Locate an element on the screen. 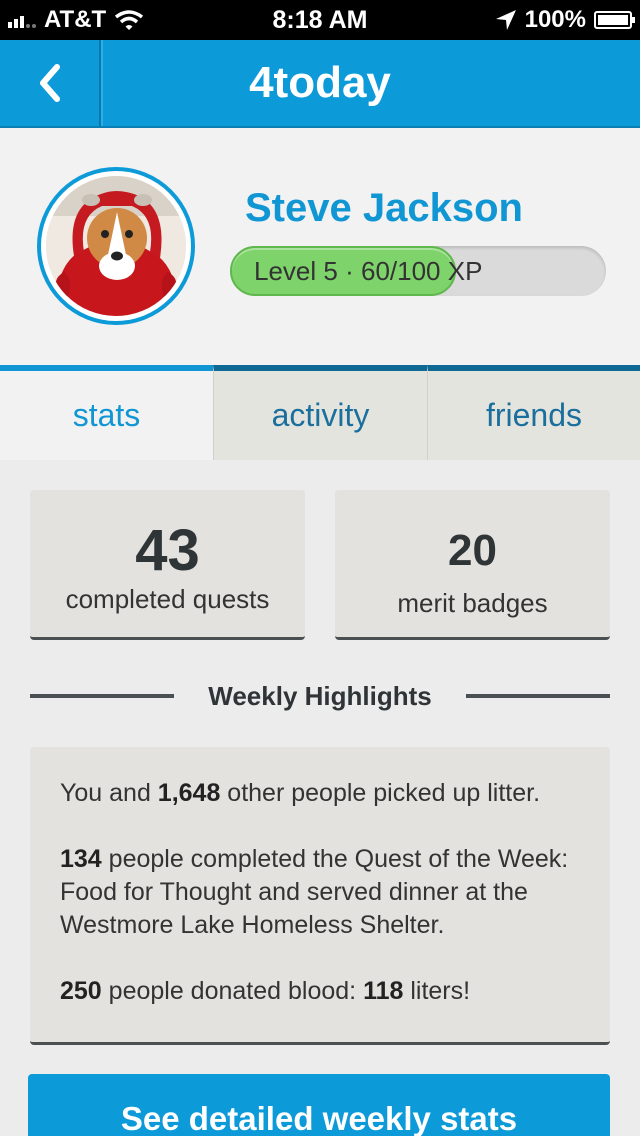 This screenshot has width=640, height=1136. level-label: Level 5 is located at coordinates (296, 271).